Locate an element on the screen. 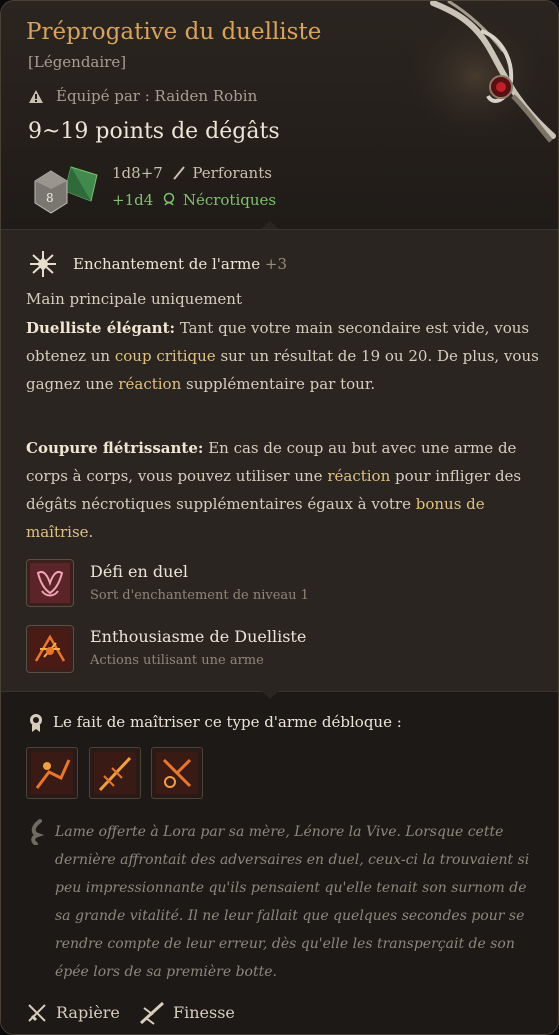 The height and width of the screenshot is (1035, 559). piercing-icon is located at coordinates (178, 173).